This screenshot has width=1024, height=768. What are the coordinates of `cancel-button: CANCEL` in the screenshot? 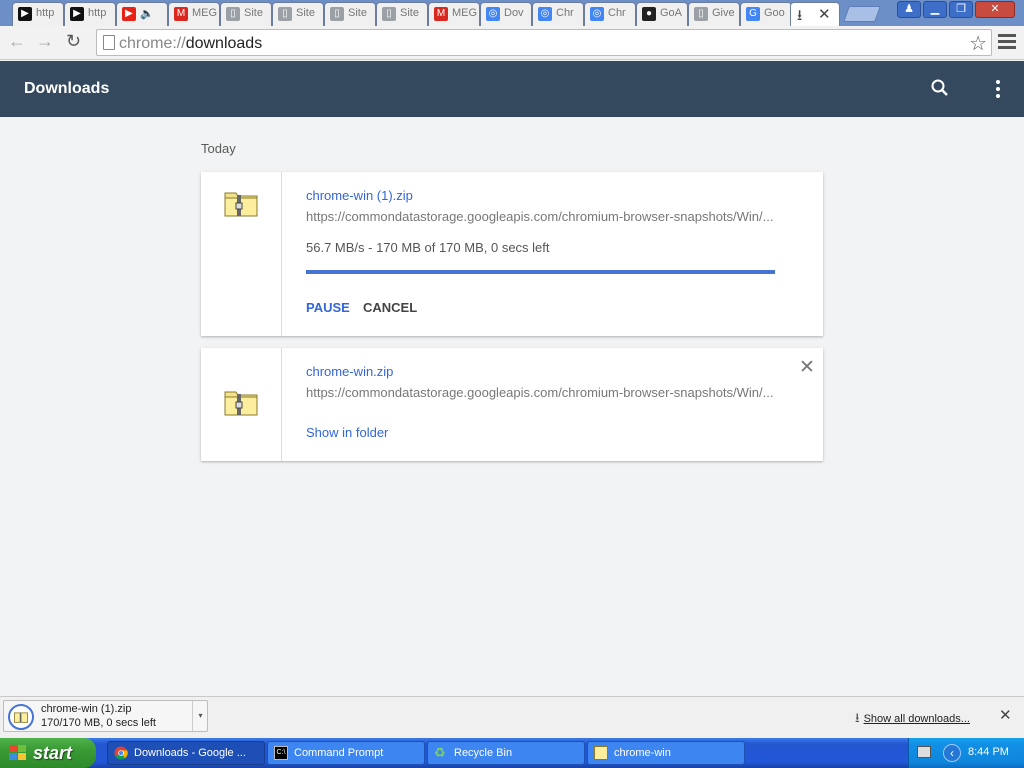 It's located at (390, 307).